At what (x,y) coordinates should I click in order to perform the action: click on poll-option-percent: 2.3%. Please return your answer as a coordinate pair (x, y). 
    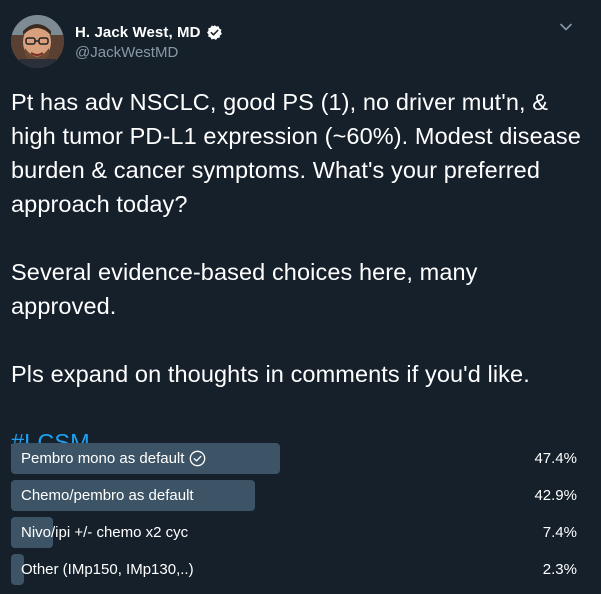
    Looking at the image, I should click on (559, 569).